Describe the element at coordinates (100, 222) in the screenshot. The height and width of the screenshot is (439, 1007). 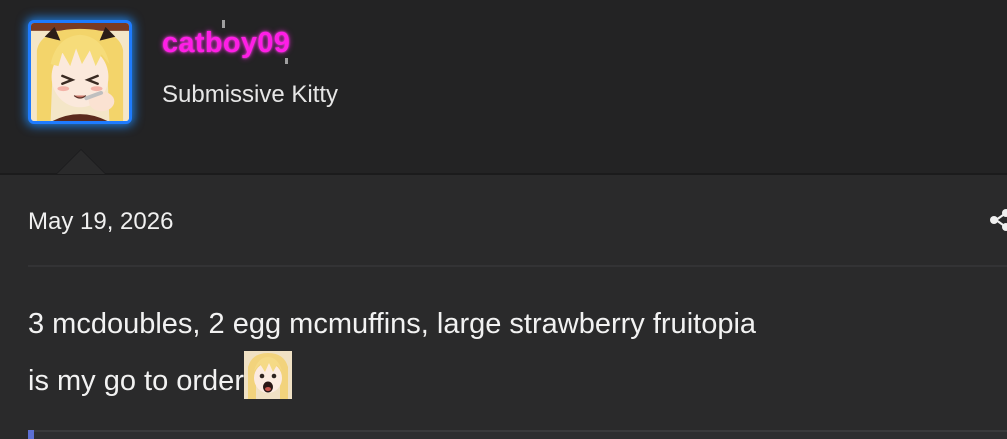
I see `post-date-link: May 19, 2026` at that location.